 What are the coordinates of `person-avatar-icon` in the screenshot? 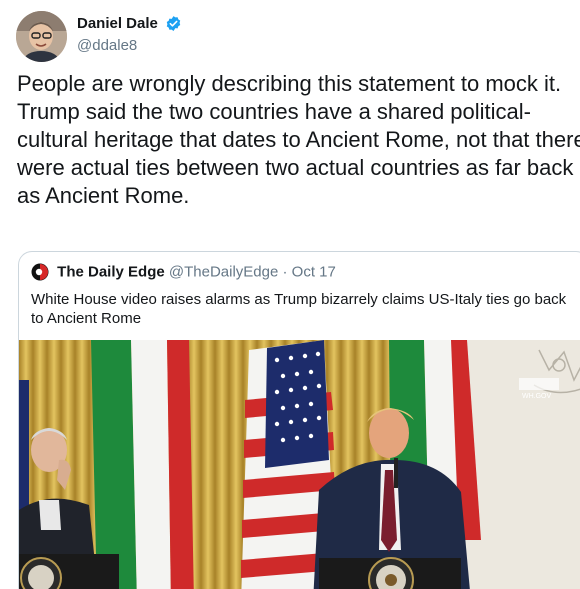 It's located at (41, 36).